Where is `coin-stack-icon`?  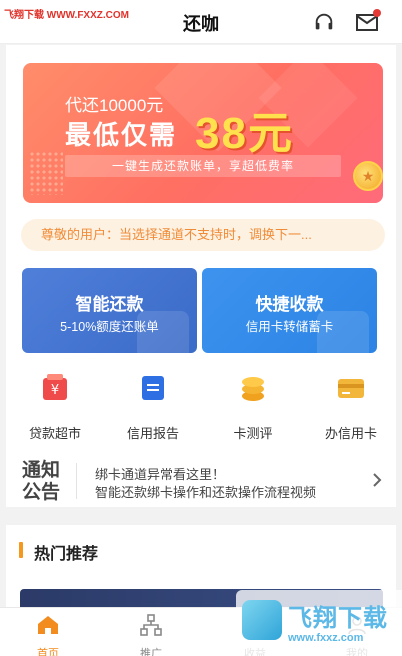
coin-stack-icon is located at coordinates (253, 389).